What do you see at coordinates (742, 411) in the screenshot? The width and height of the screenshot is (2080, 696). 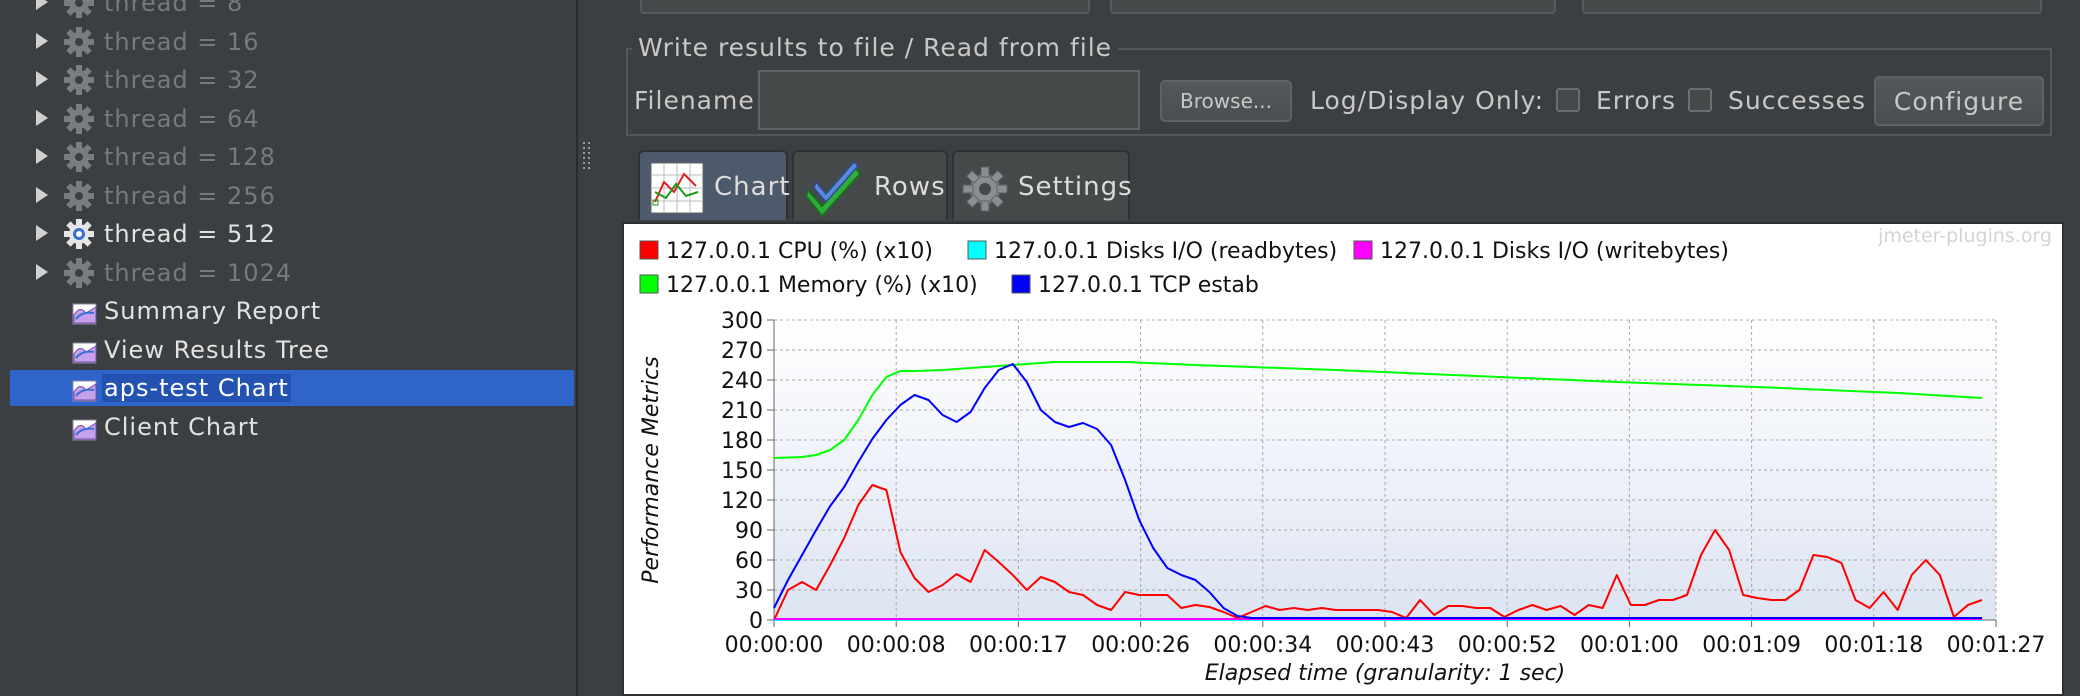 I see `y-tick-label: 210` at bounding box center [742, 411].